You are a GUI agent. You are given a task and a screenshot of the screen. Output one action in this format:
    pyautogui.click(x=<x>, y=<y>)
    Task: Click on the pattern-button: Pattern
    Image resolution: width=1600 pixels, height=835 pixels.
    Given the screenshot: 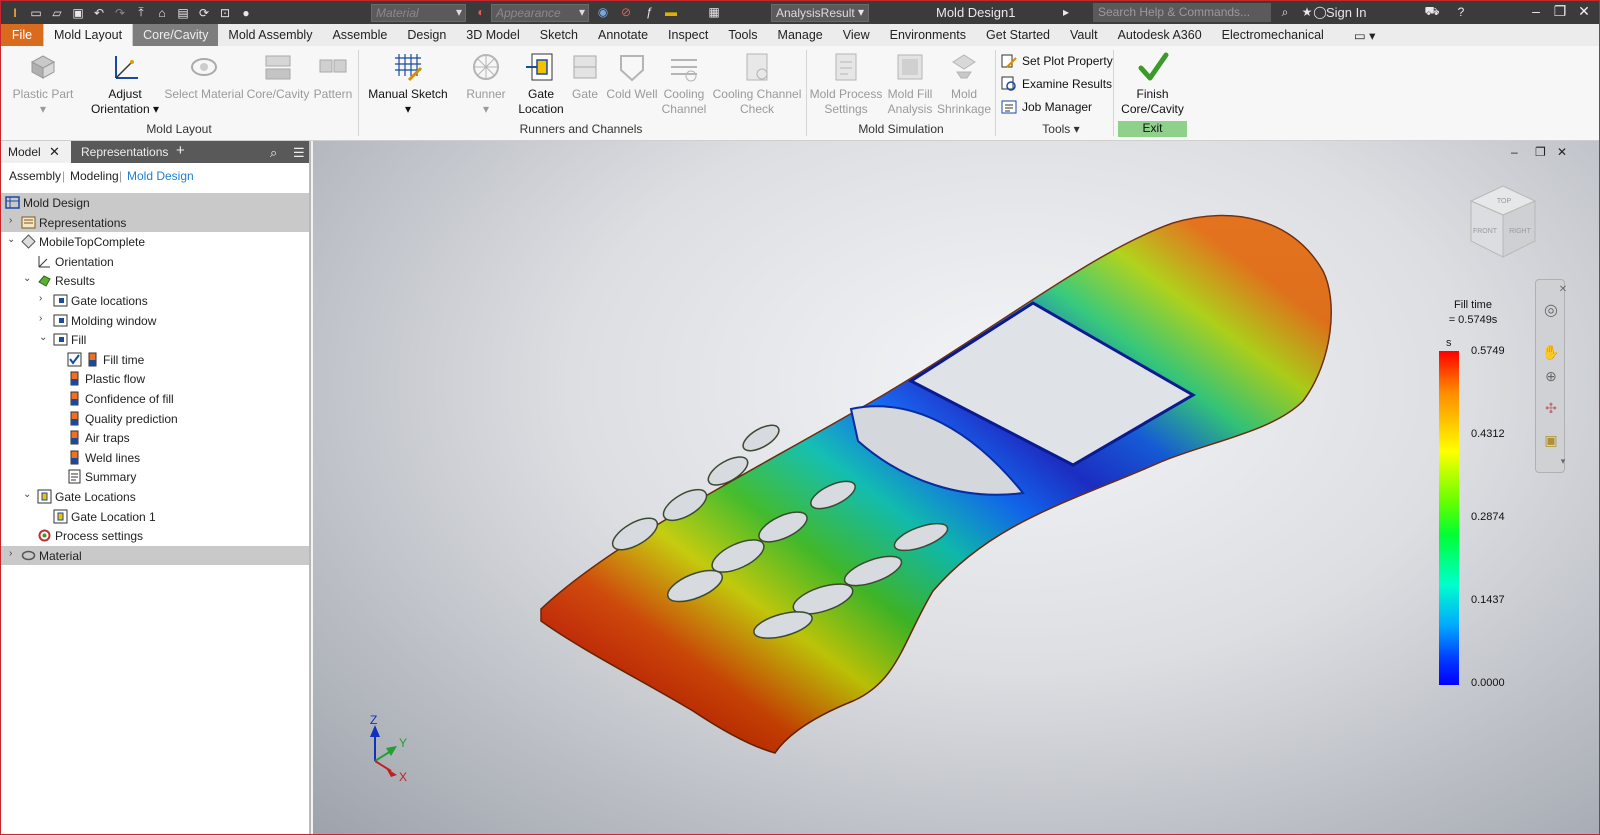 What is the action you would take?
    pyautogui.click(x=333, y=76)
    